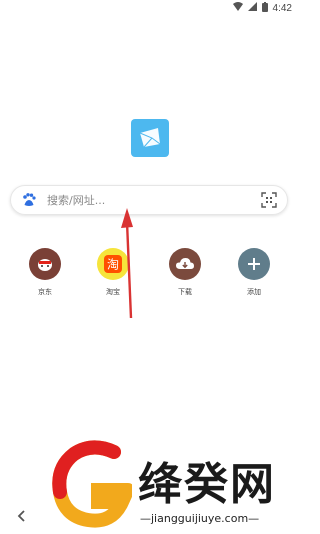 The image size is (320, 534). What do you see at coordinates (185, 264) in the screenshot?
I see `cloud-download-icon` at bounding box center [185, 264].